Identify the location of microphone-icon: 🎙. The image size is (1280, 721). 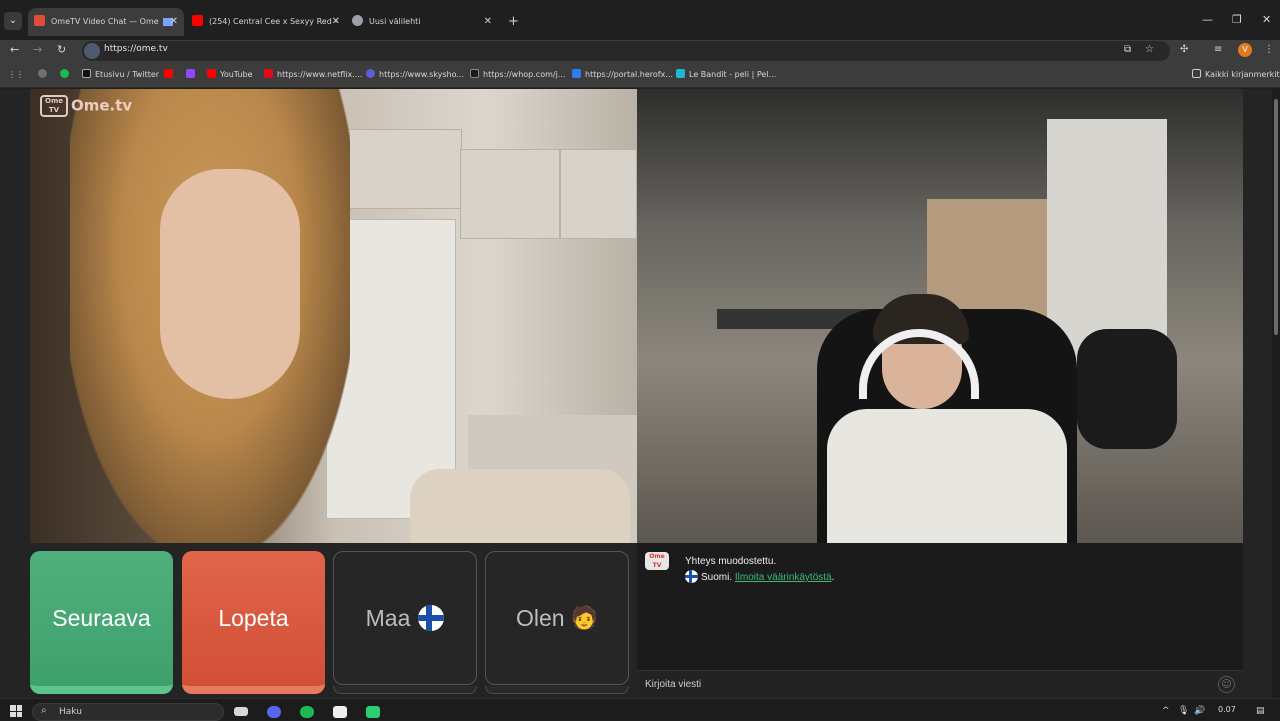
(1183, 711).